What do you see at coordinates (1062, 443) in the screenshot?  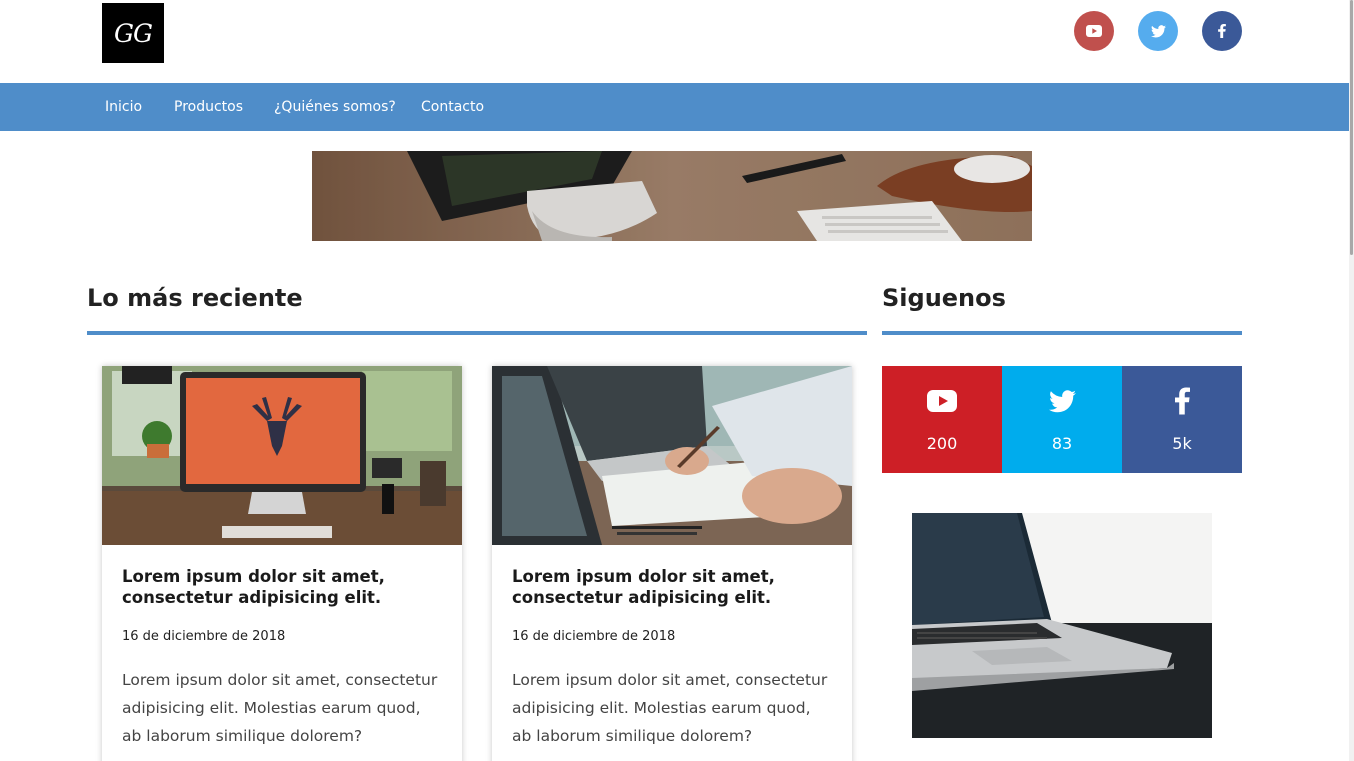 I see `twitter-follower-count: 83` at bounding box center [1062, 443].